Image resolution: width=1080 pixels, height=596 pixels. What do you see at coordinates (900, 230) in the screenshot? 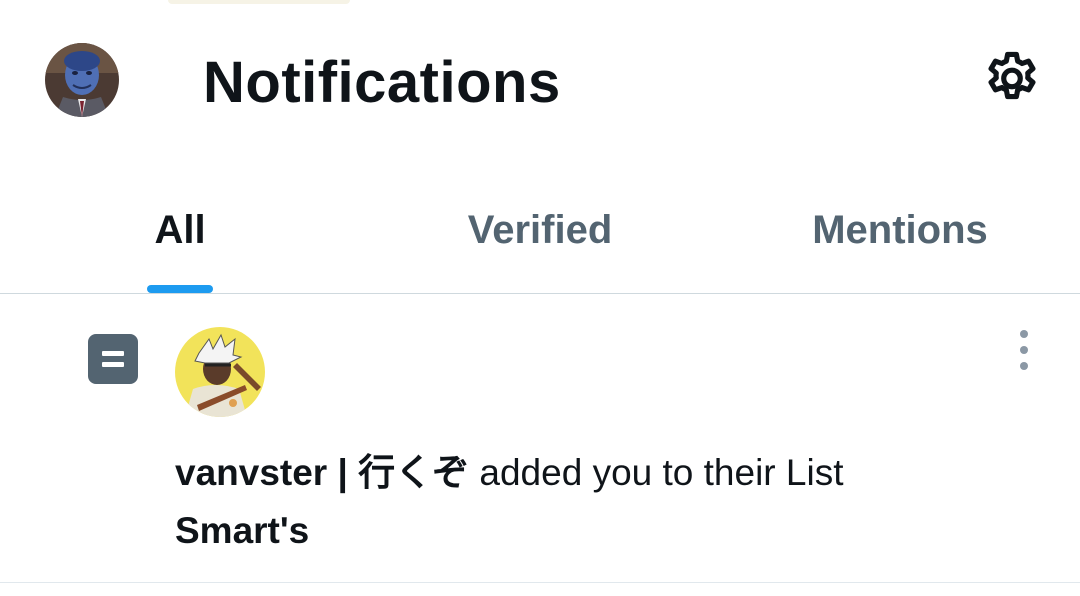
I see `tab-mentions-label: Mentions` at bounding box center [900, 230].